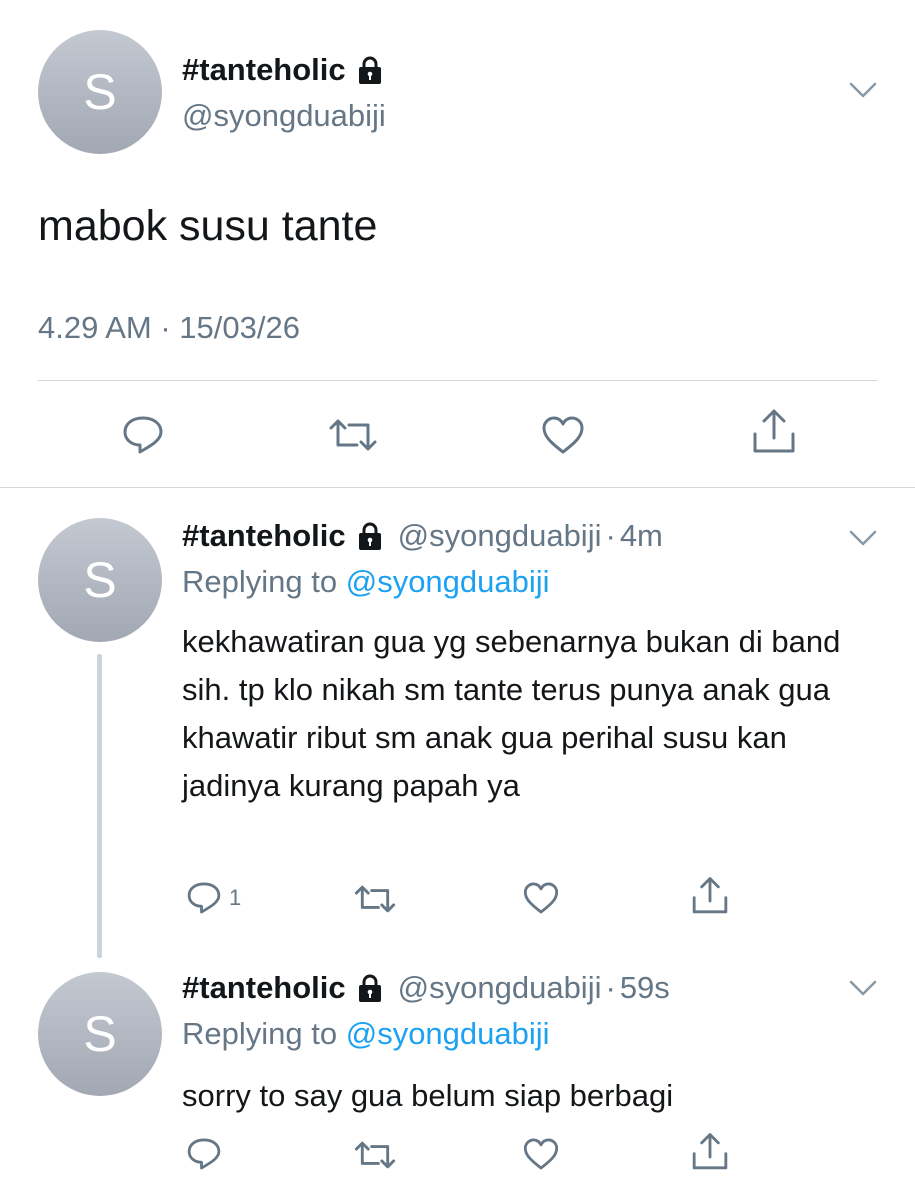 The image size is (915, 1200). What do you see at coordinates (208, 226) in the screenshot?
I see `tweet-text: mabok susu tante` at bounding box center [208, 226].